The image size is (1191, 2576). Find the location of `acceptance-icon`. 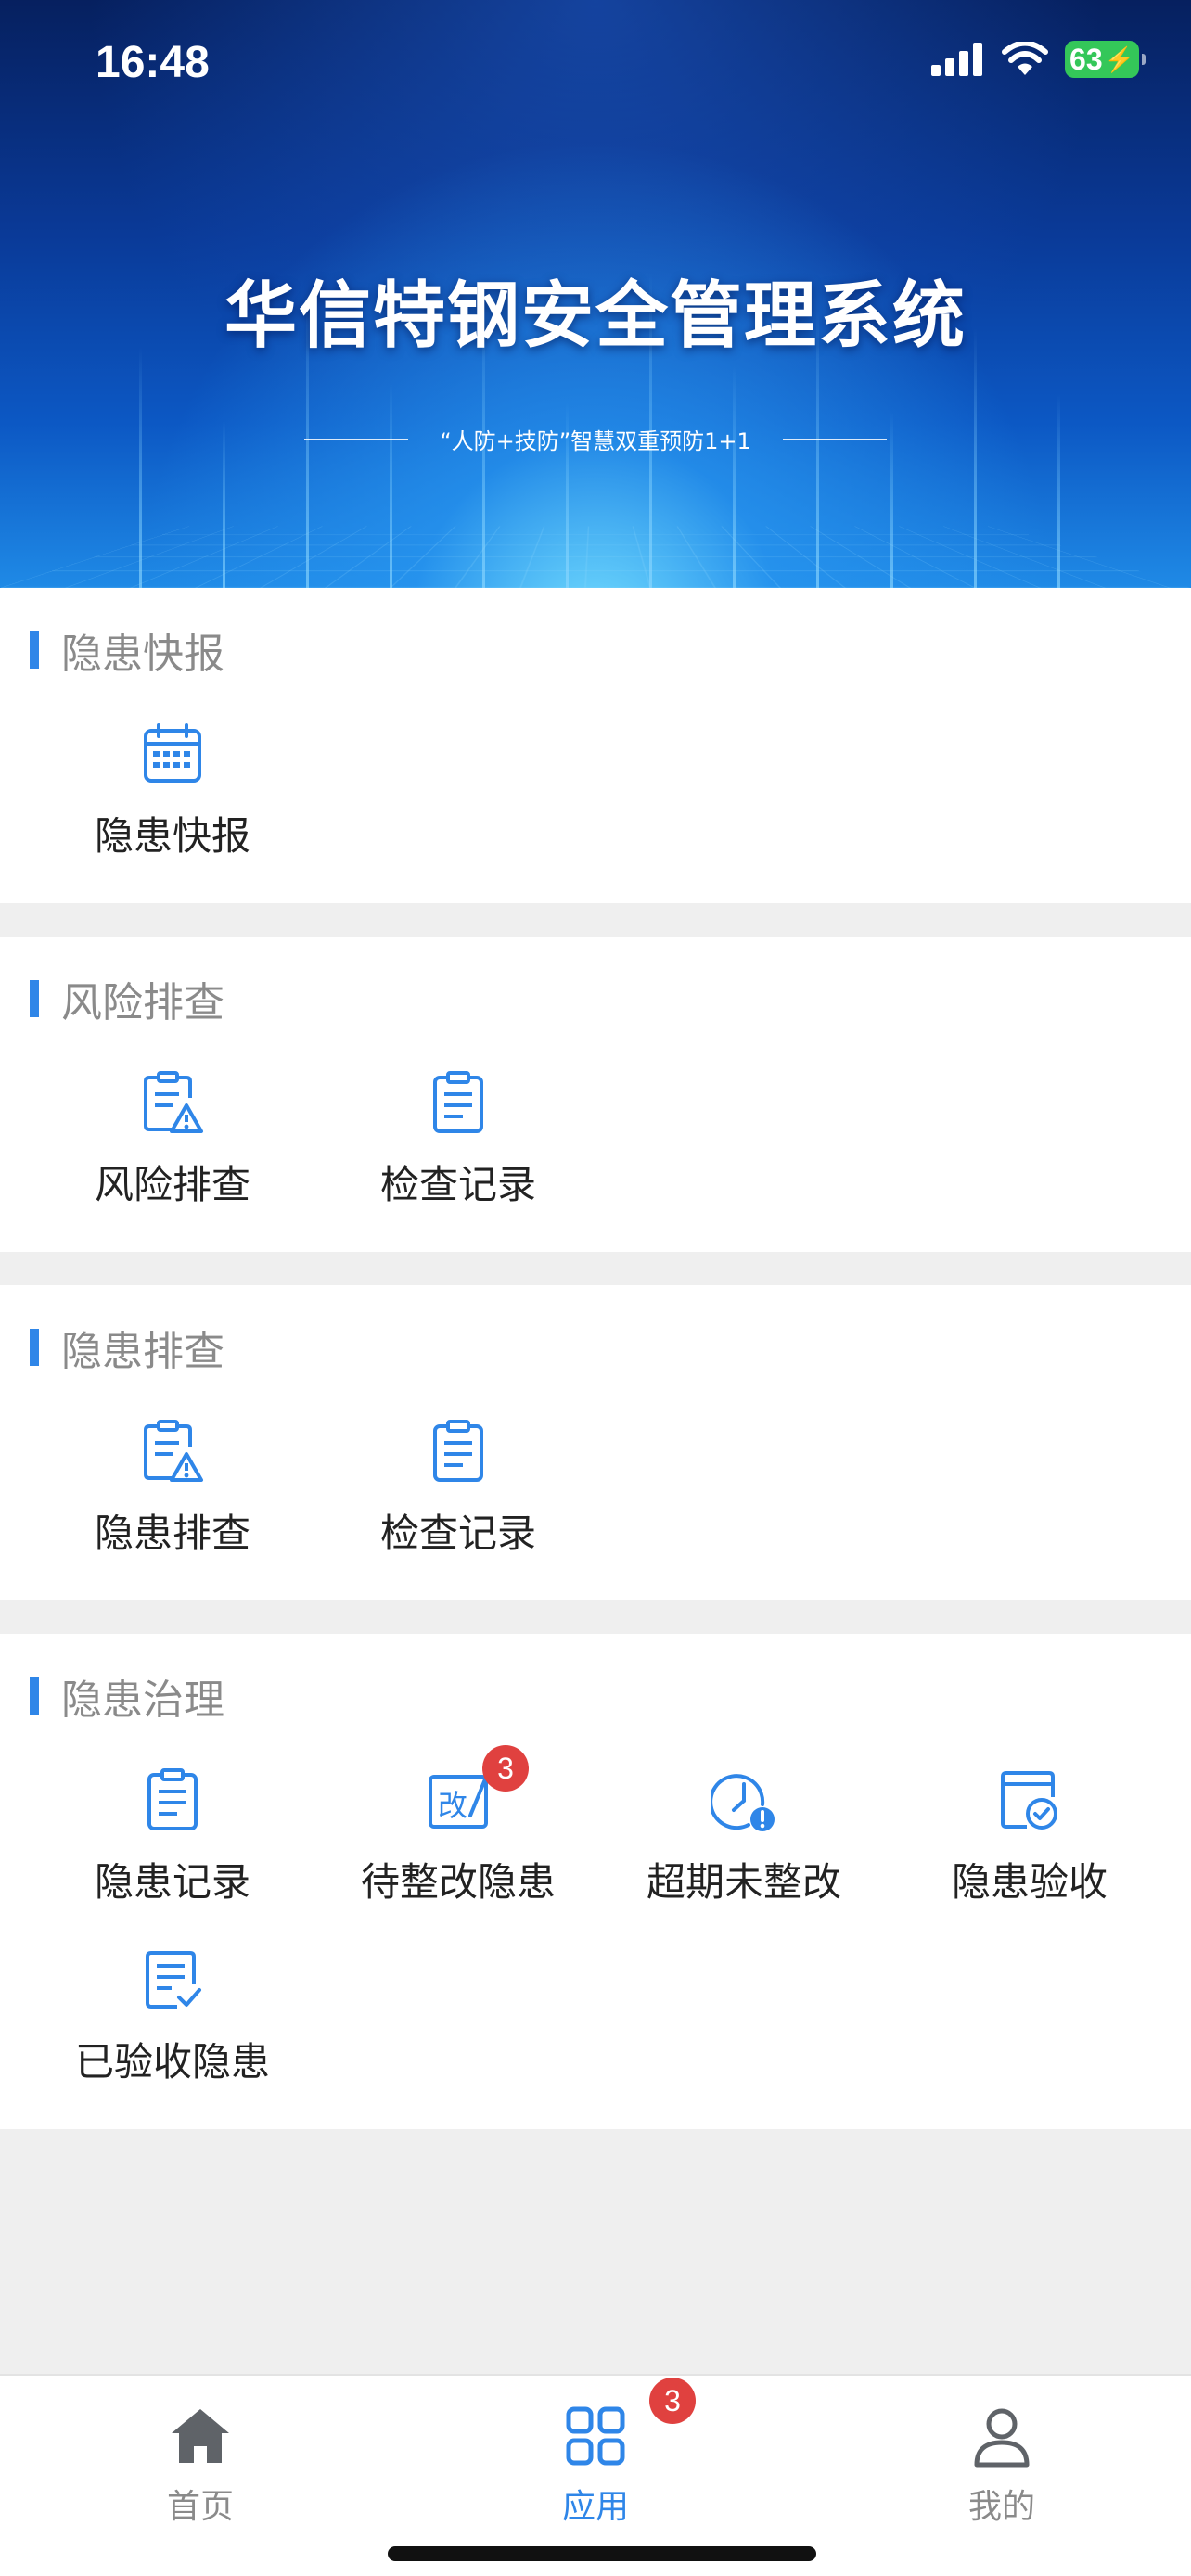

acceptance-icon is located at coordinates (1029, 1800).